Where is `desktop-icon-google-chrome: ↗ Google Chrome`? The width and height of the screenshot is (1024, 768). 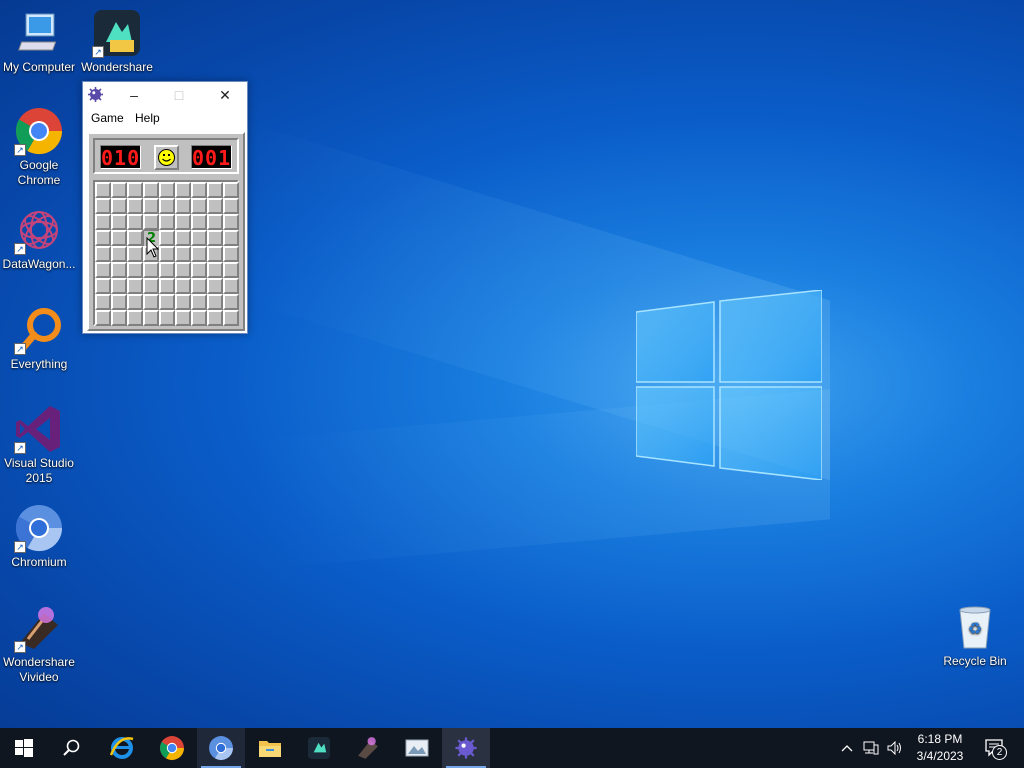
desktop-icon-google-chrome: ↗ Google Chrome is located at coordinates (39, 147).